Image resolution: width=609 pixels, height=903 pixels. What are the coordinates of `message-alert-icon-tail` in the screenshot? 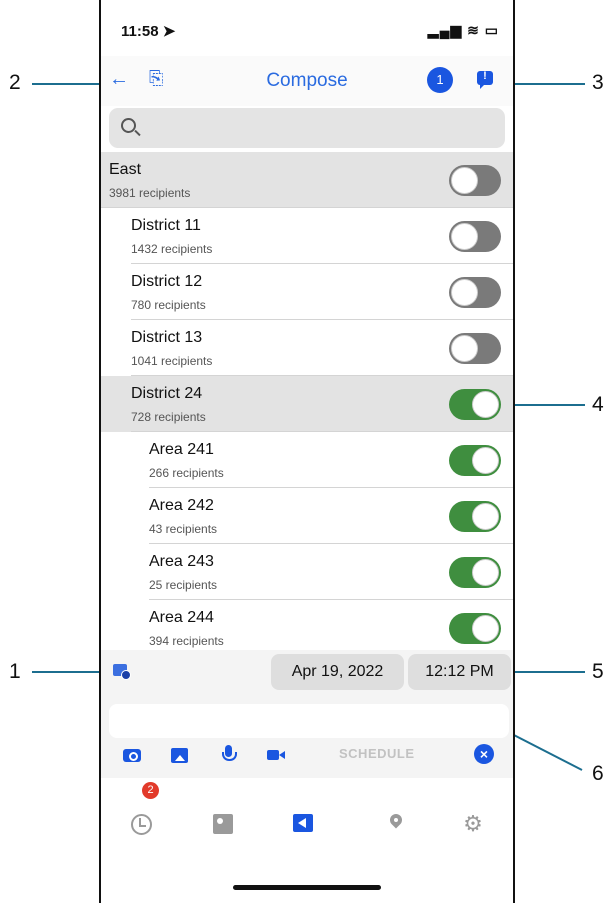 It's located at (482, 86).